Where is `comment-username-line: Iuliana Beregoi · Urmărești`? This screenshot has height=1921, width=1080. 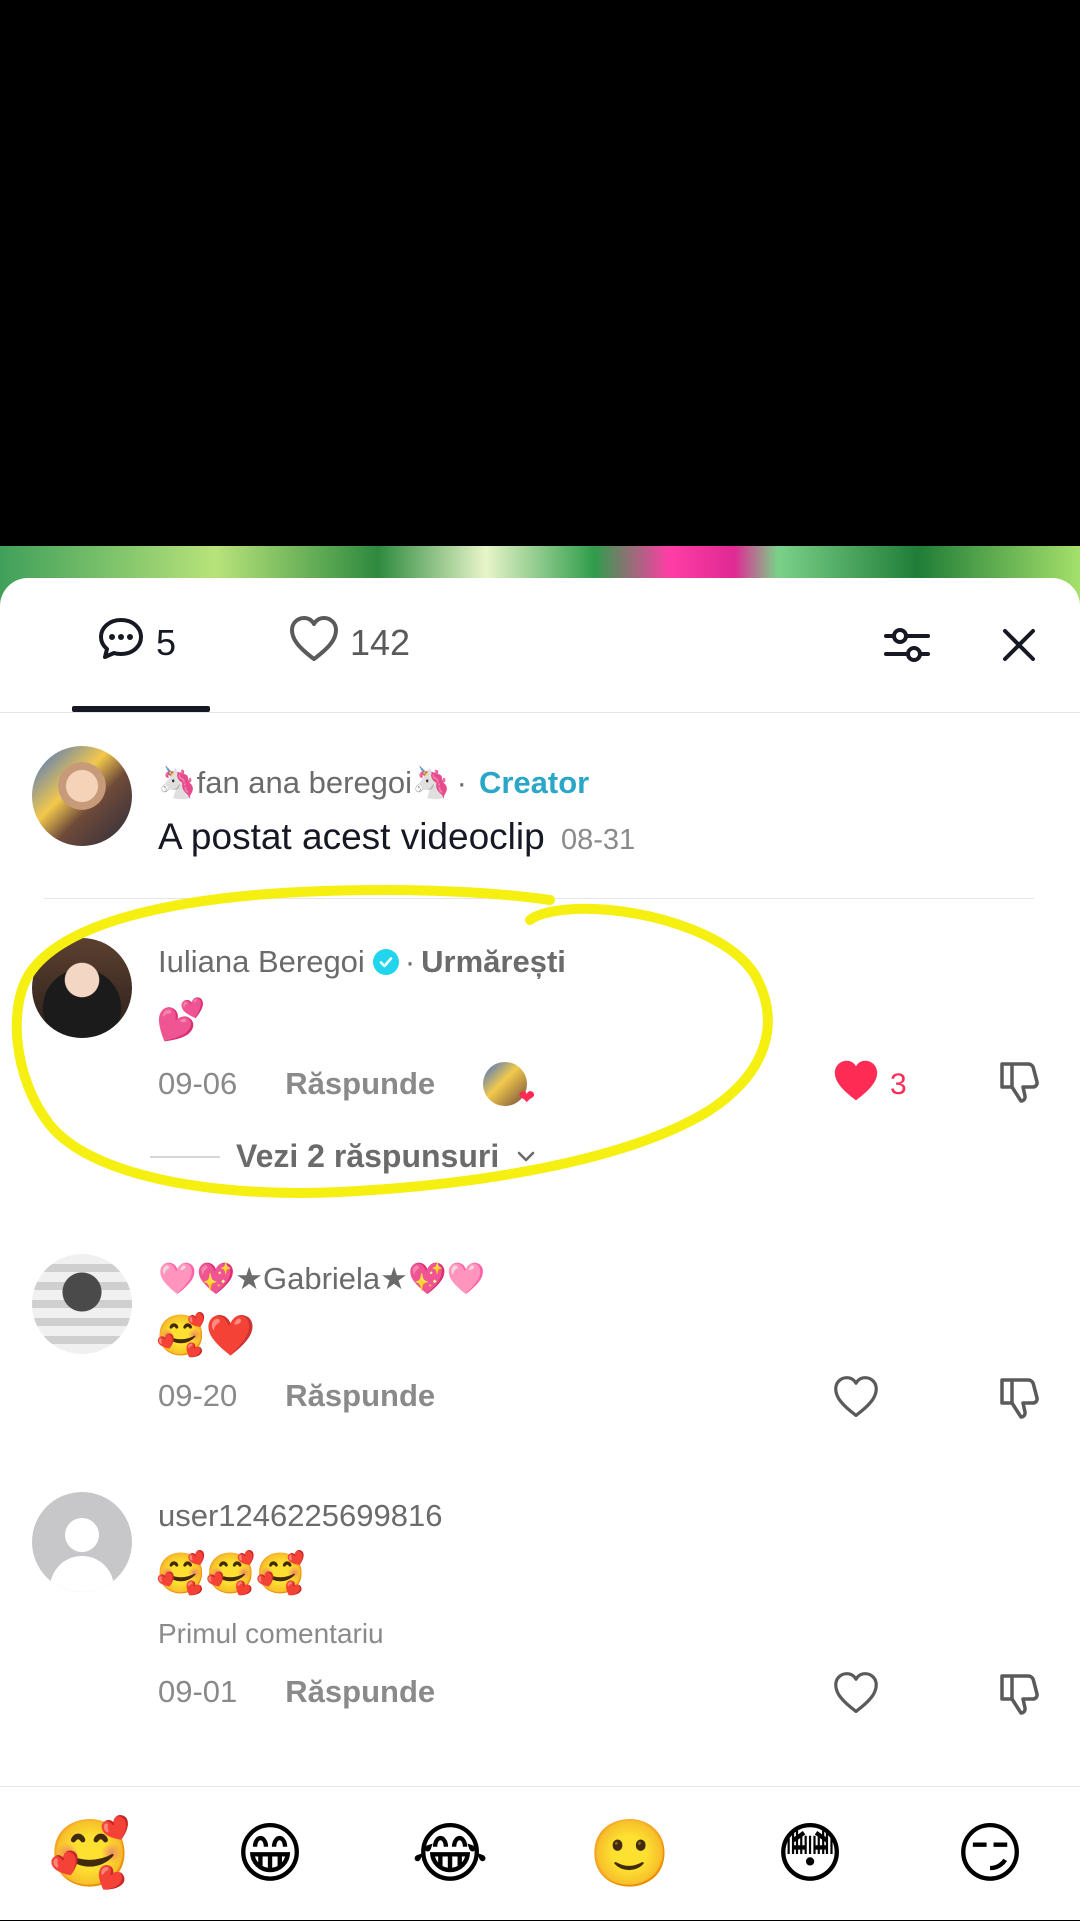
comment-username-line: Iuliana Beregoi · Urmărești is located at coordinates (362, 962).